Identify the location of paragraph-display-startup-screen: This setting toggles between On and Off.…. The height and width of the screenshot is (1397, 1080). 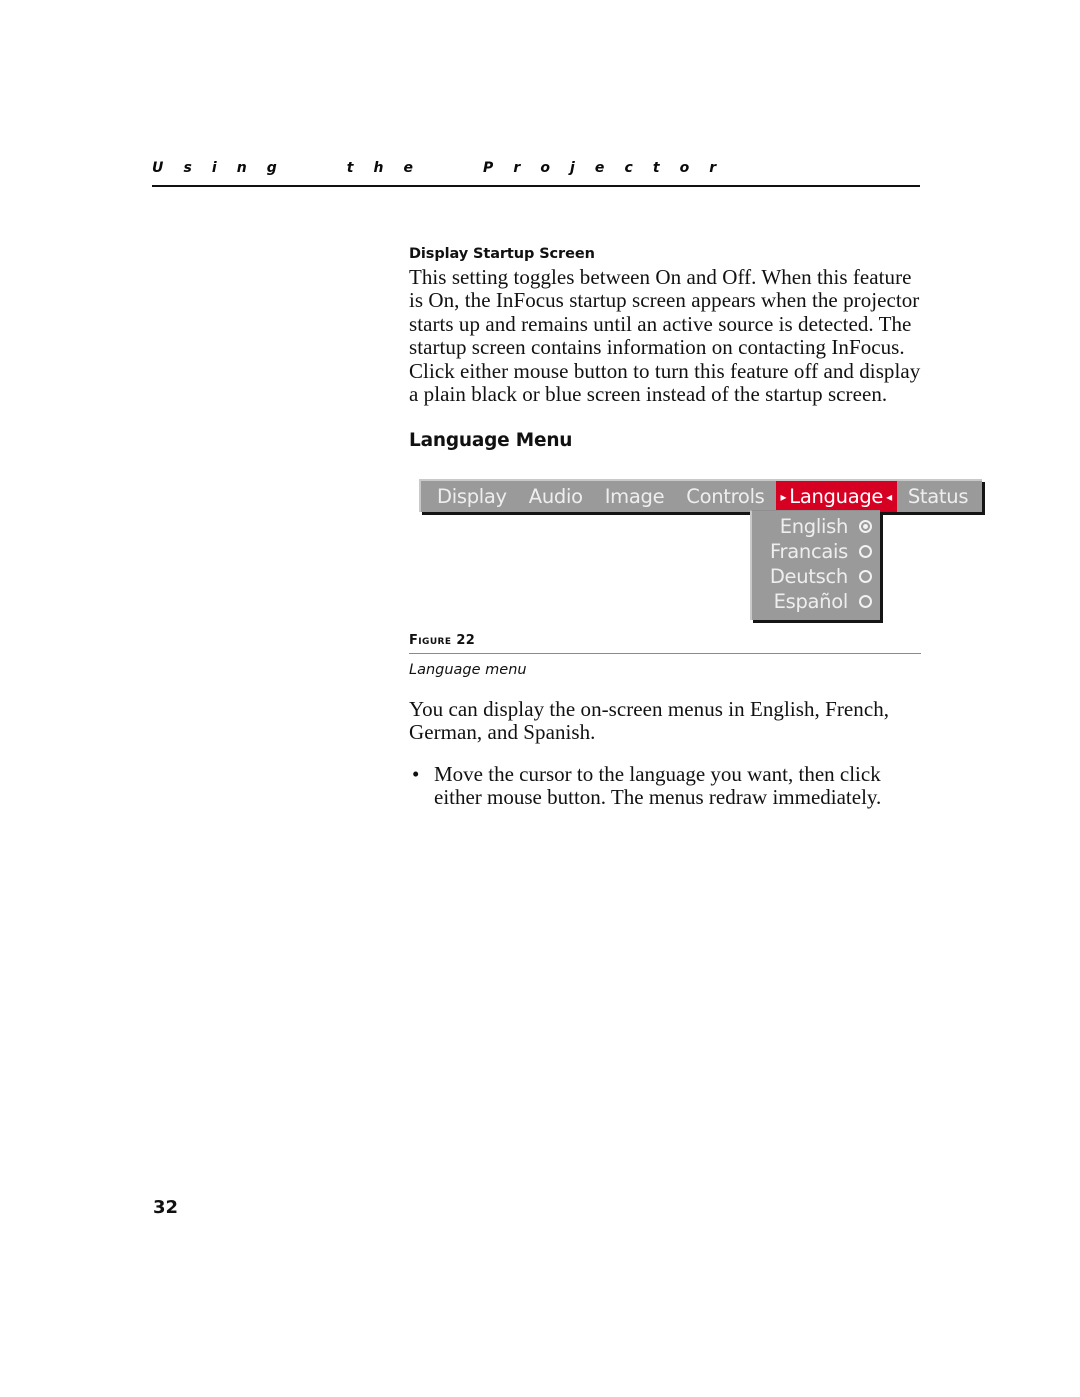
(665, 336).